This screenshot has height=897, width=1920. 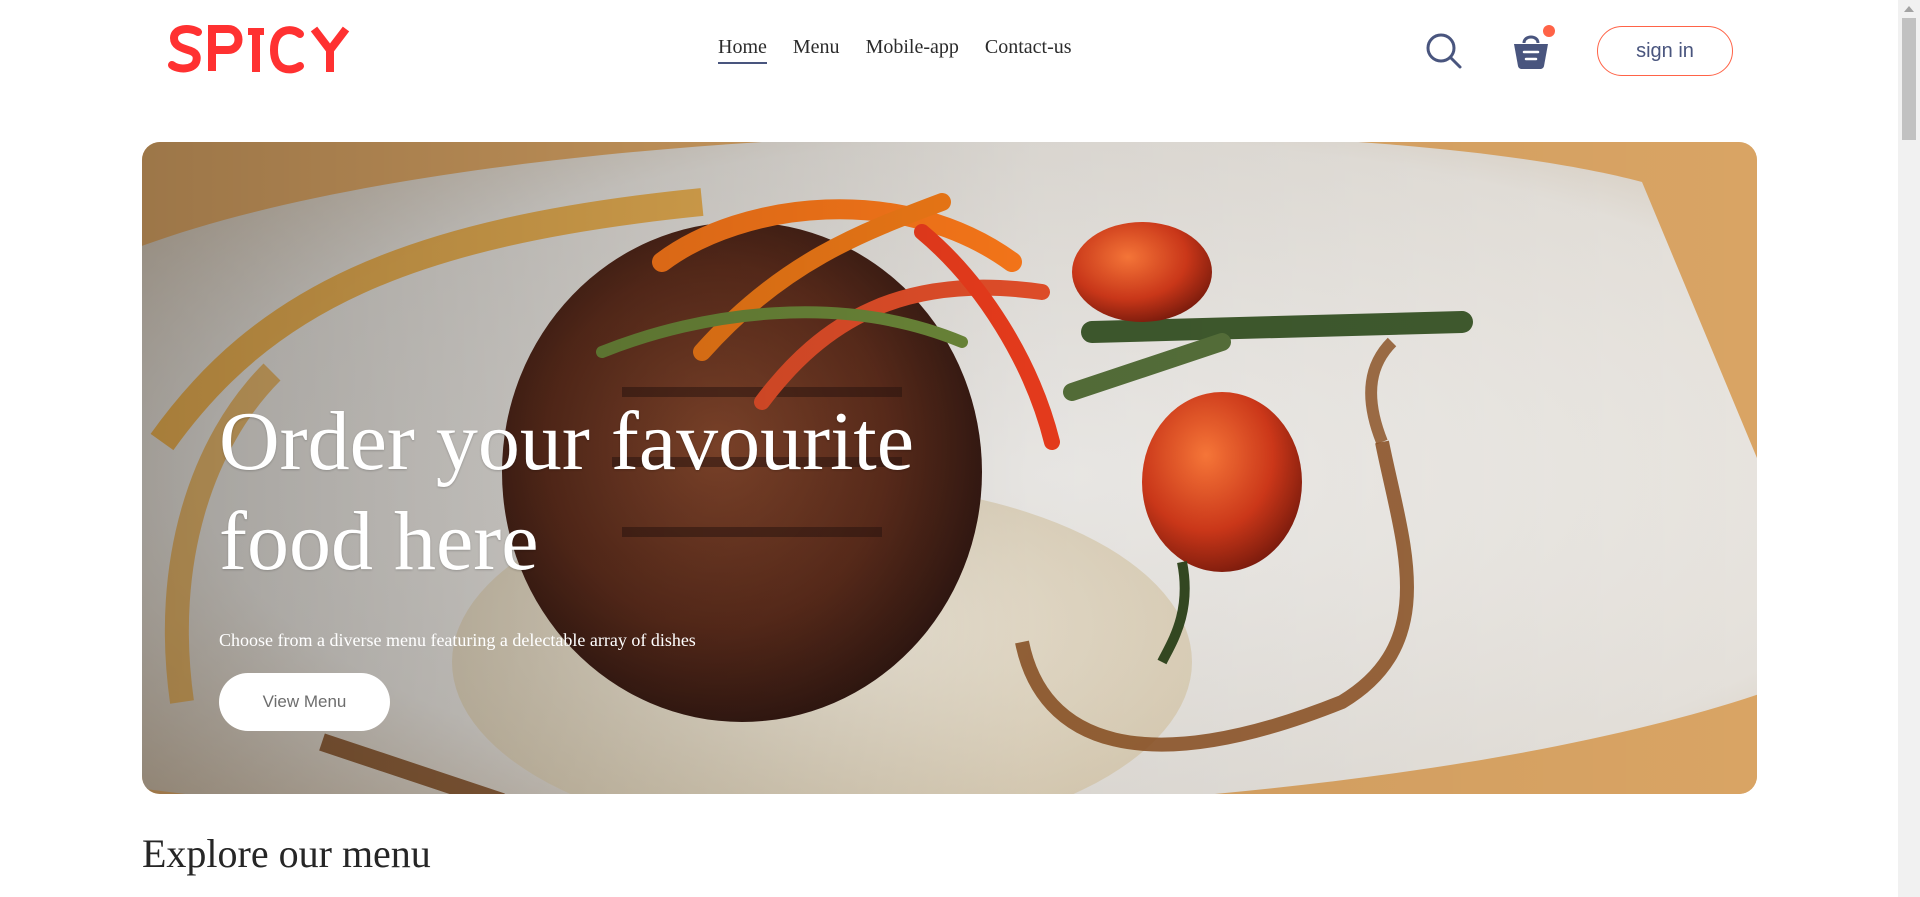 What do you see at coordinates (1028, 50) in the screenshot?
I see `nav-link-contact-us: Contact-us` at bounding box center [1028, 50].